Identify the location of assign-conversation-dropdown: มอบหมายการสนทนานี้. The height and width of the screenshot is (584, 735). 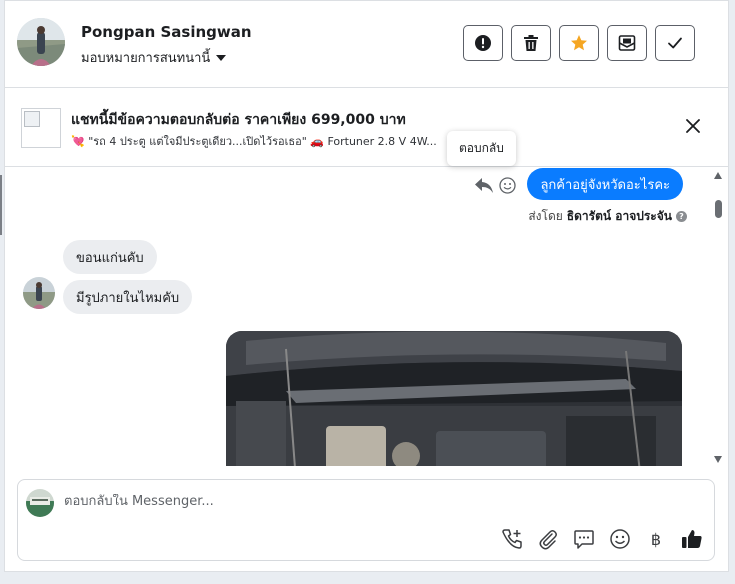
(154, 57).